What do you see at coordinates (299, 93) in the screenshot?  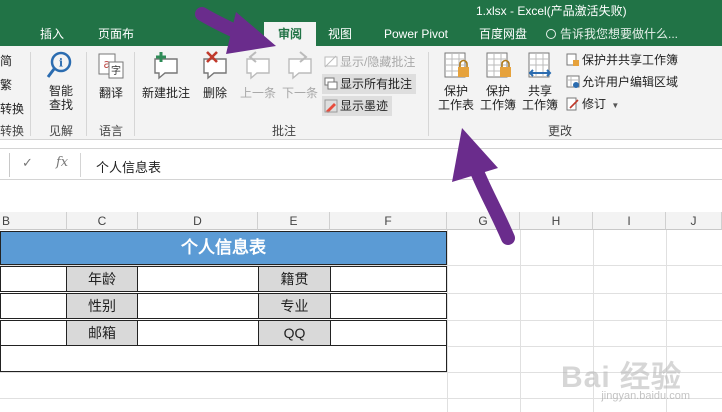 I see `next-comment-label: 下一条` at bounding box center [299, 93].